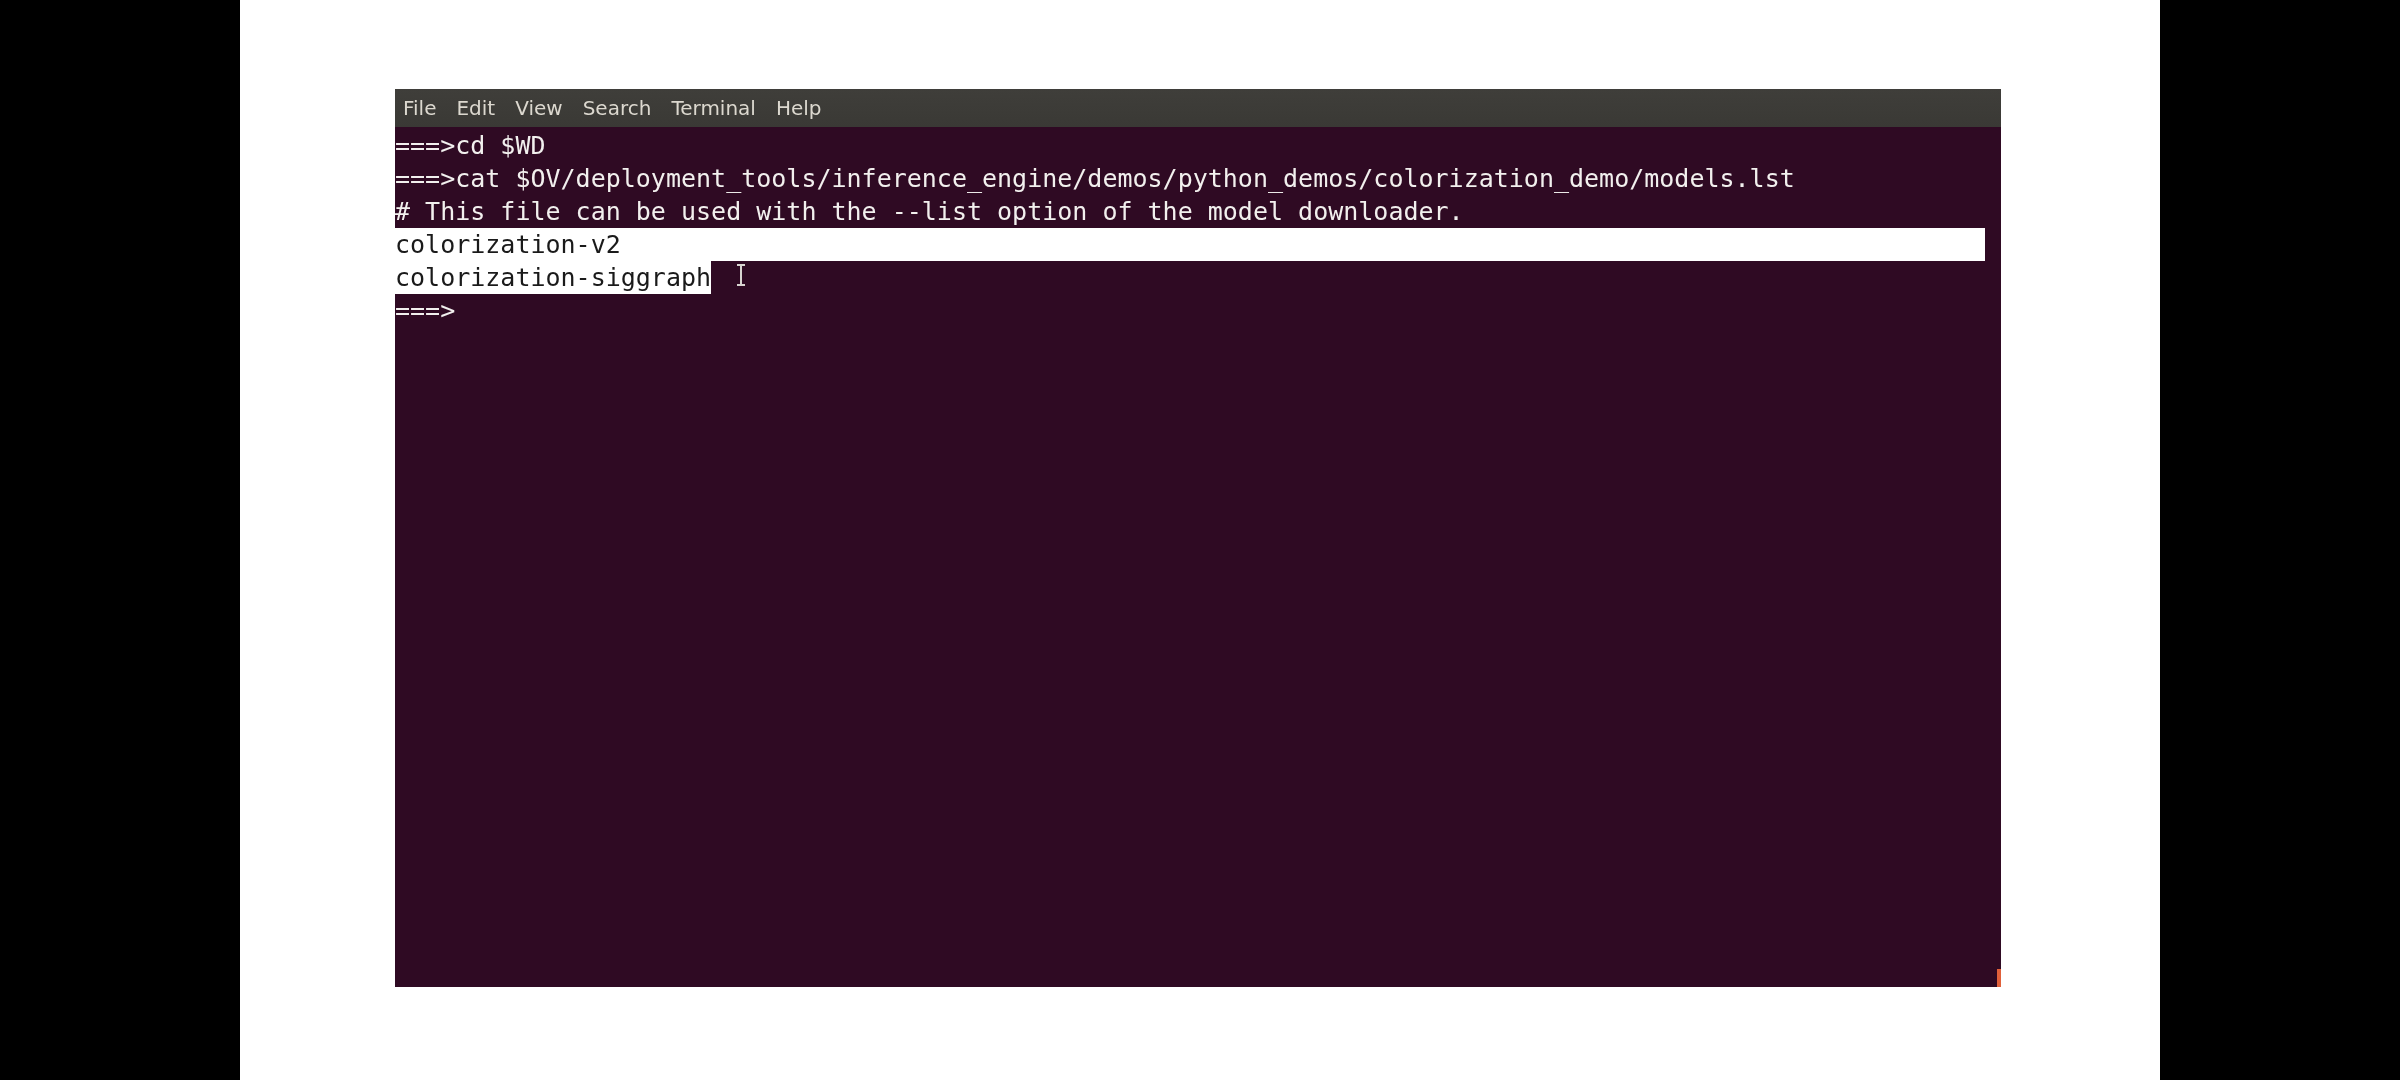 This screenshot has height=1080, width=2400. What do you see at coordinates (1999, 978) in the screenshot?
I see `corner-tab-icon` at bounding box center [1999, 978].